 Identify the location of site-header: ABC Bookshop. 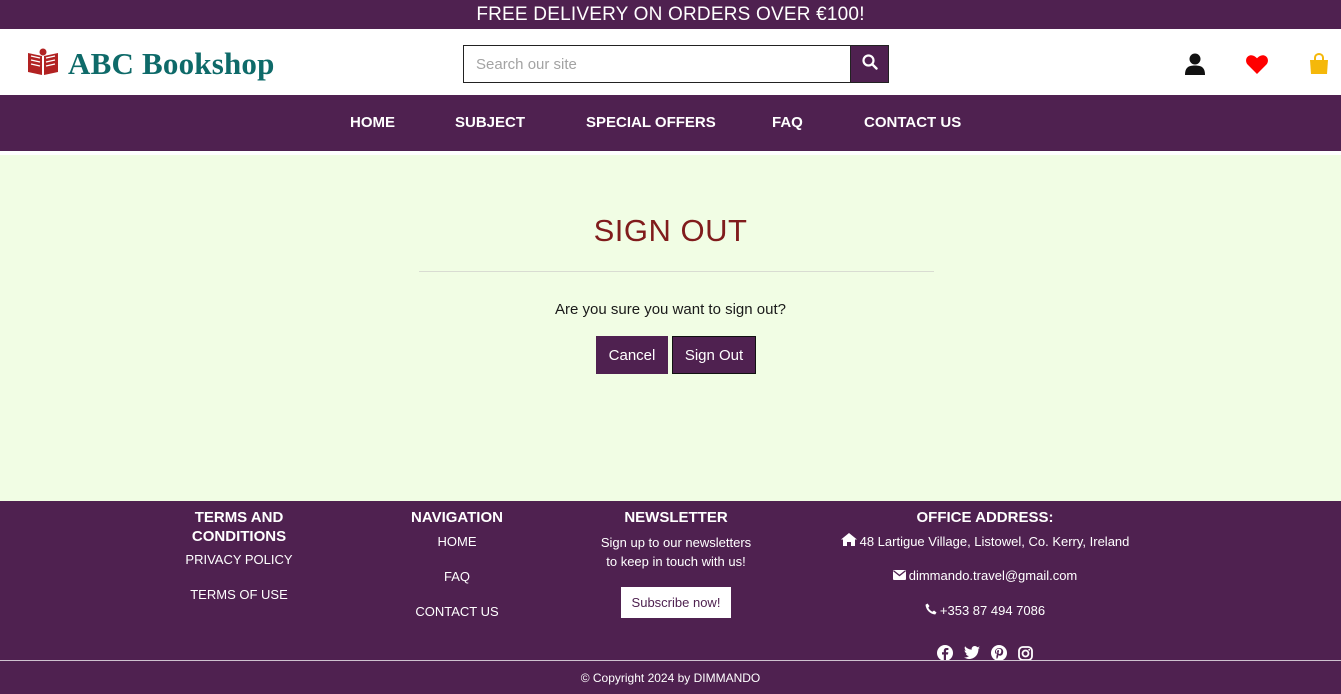
(670, 62).